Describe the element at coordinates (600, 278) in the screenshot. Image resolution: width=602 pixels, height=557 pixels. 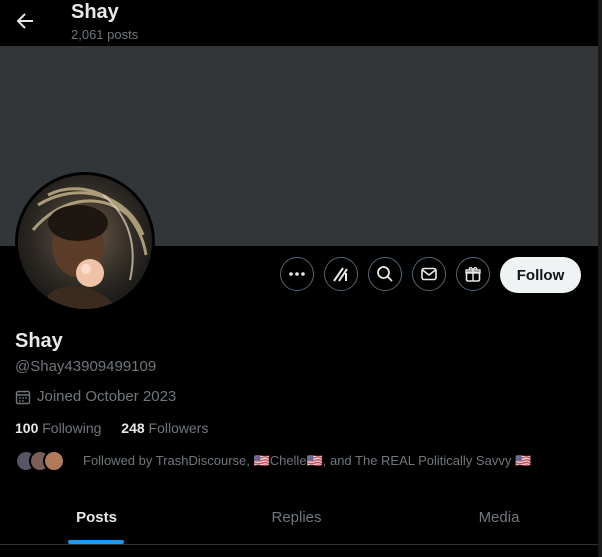
I see `scrollbar` at that location.